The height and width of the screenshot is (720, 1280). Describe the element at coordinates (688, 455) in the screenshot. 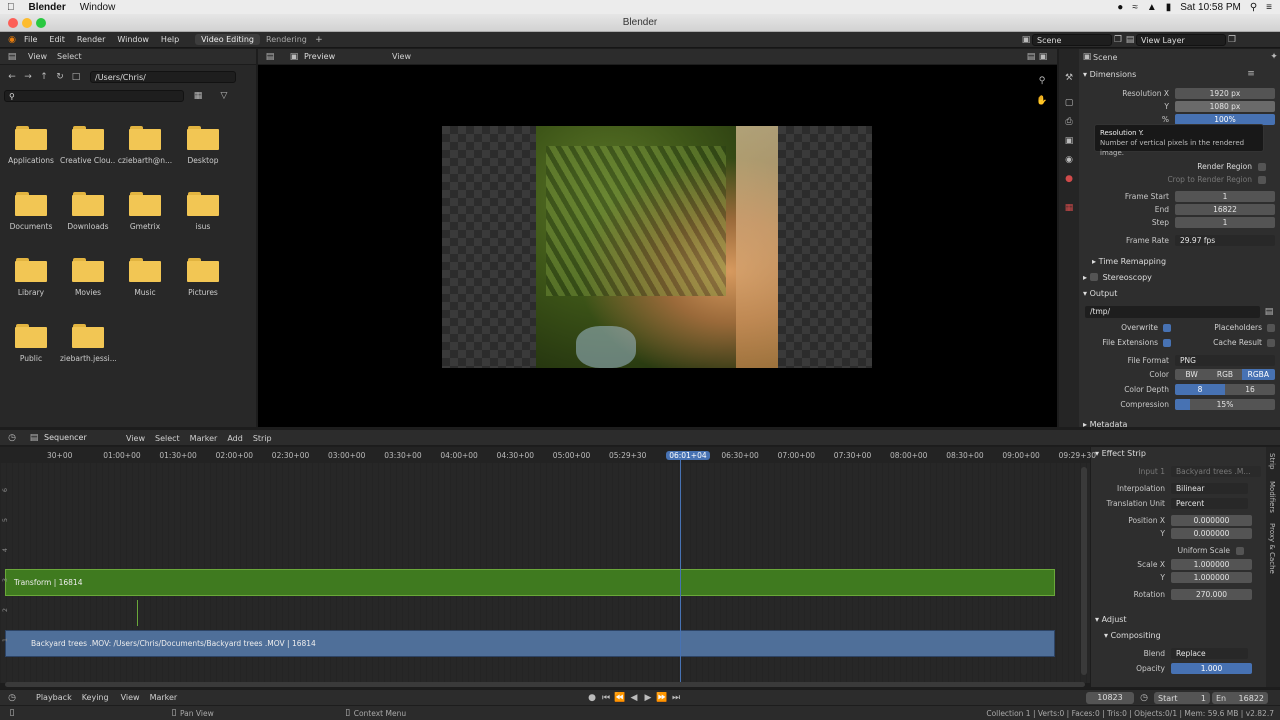

I see `current-frame-indicator: 06:01+04` at that location.